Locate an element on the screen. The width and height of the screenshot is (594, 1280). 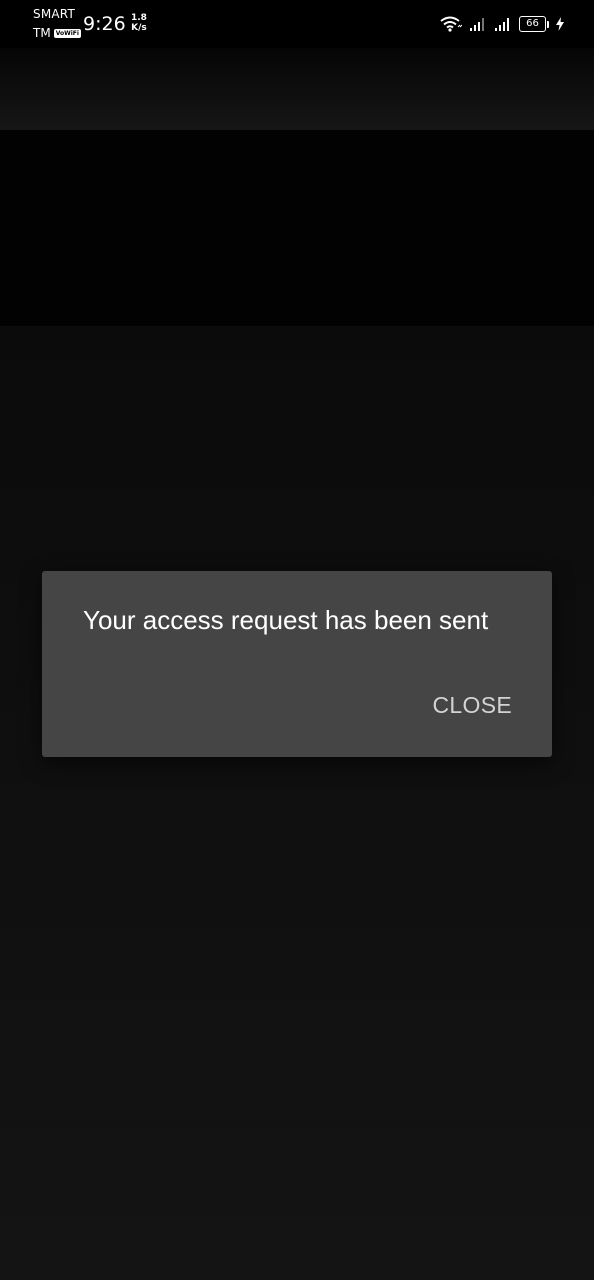
status-icons: 66 is located at coordinates (502, 24).